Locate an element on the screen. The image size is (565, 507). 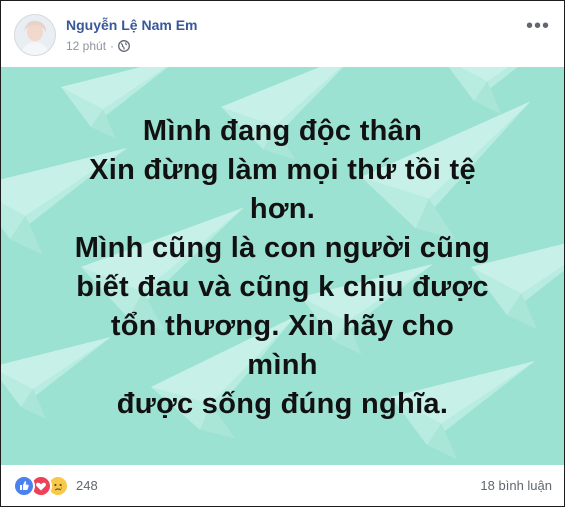
post-text-line: Mình đang độc thân is located at coordinates (282, 131).